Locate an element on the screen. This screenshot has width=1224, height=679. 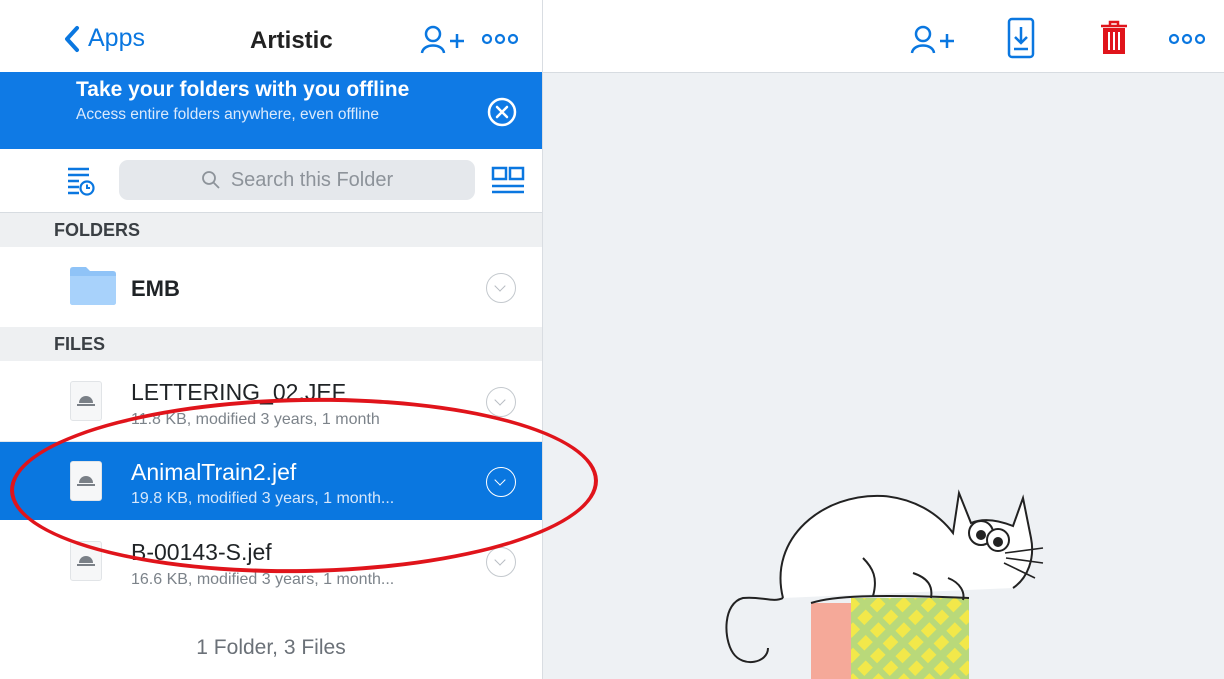
folders-section-header: FOLDERS is located at coordinates (271, 230).